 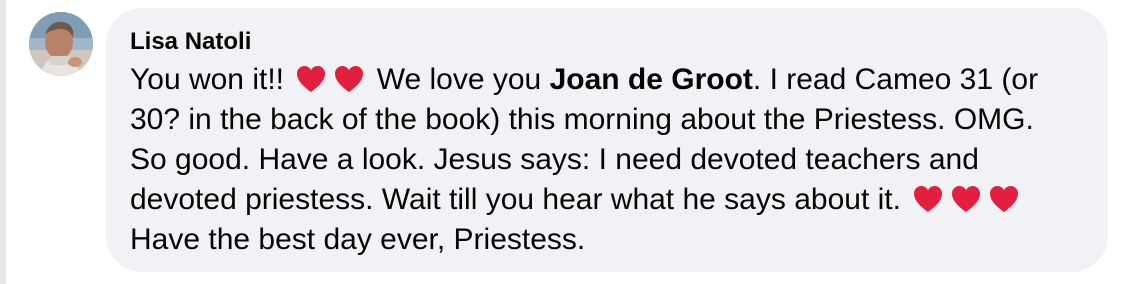 I want to click on comment-text-segment: . I read Cameo 31 (or, so click(x=895, y=79).